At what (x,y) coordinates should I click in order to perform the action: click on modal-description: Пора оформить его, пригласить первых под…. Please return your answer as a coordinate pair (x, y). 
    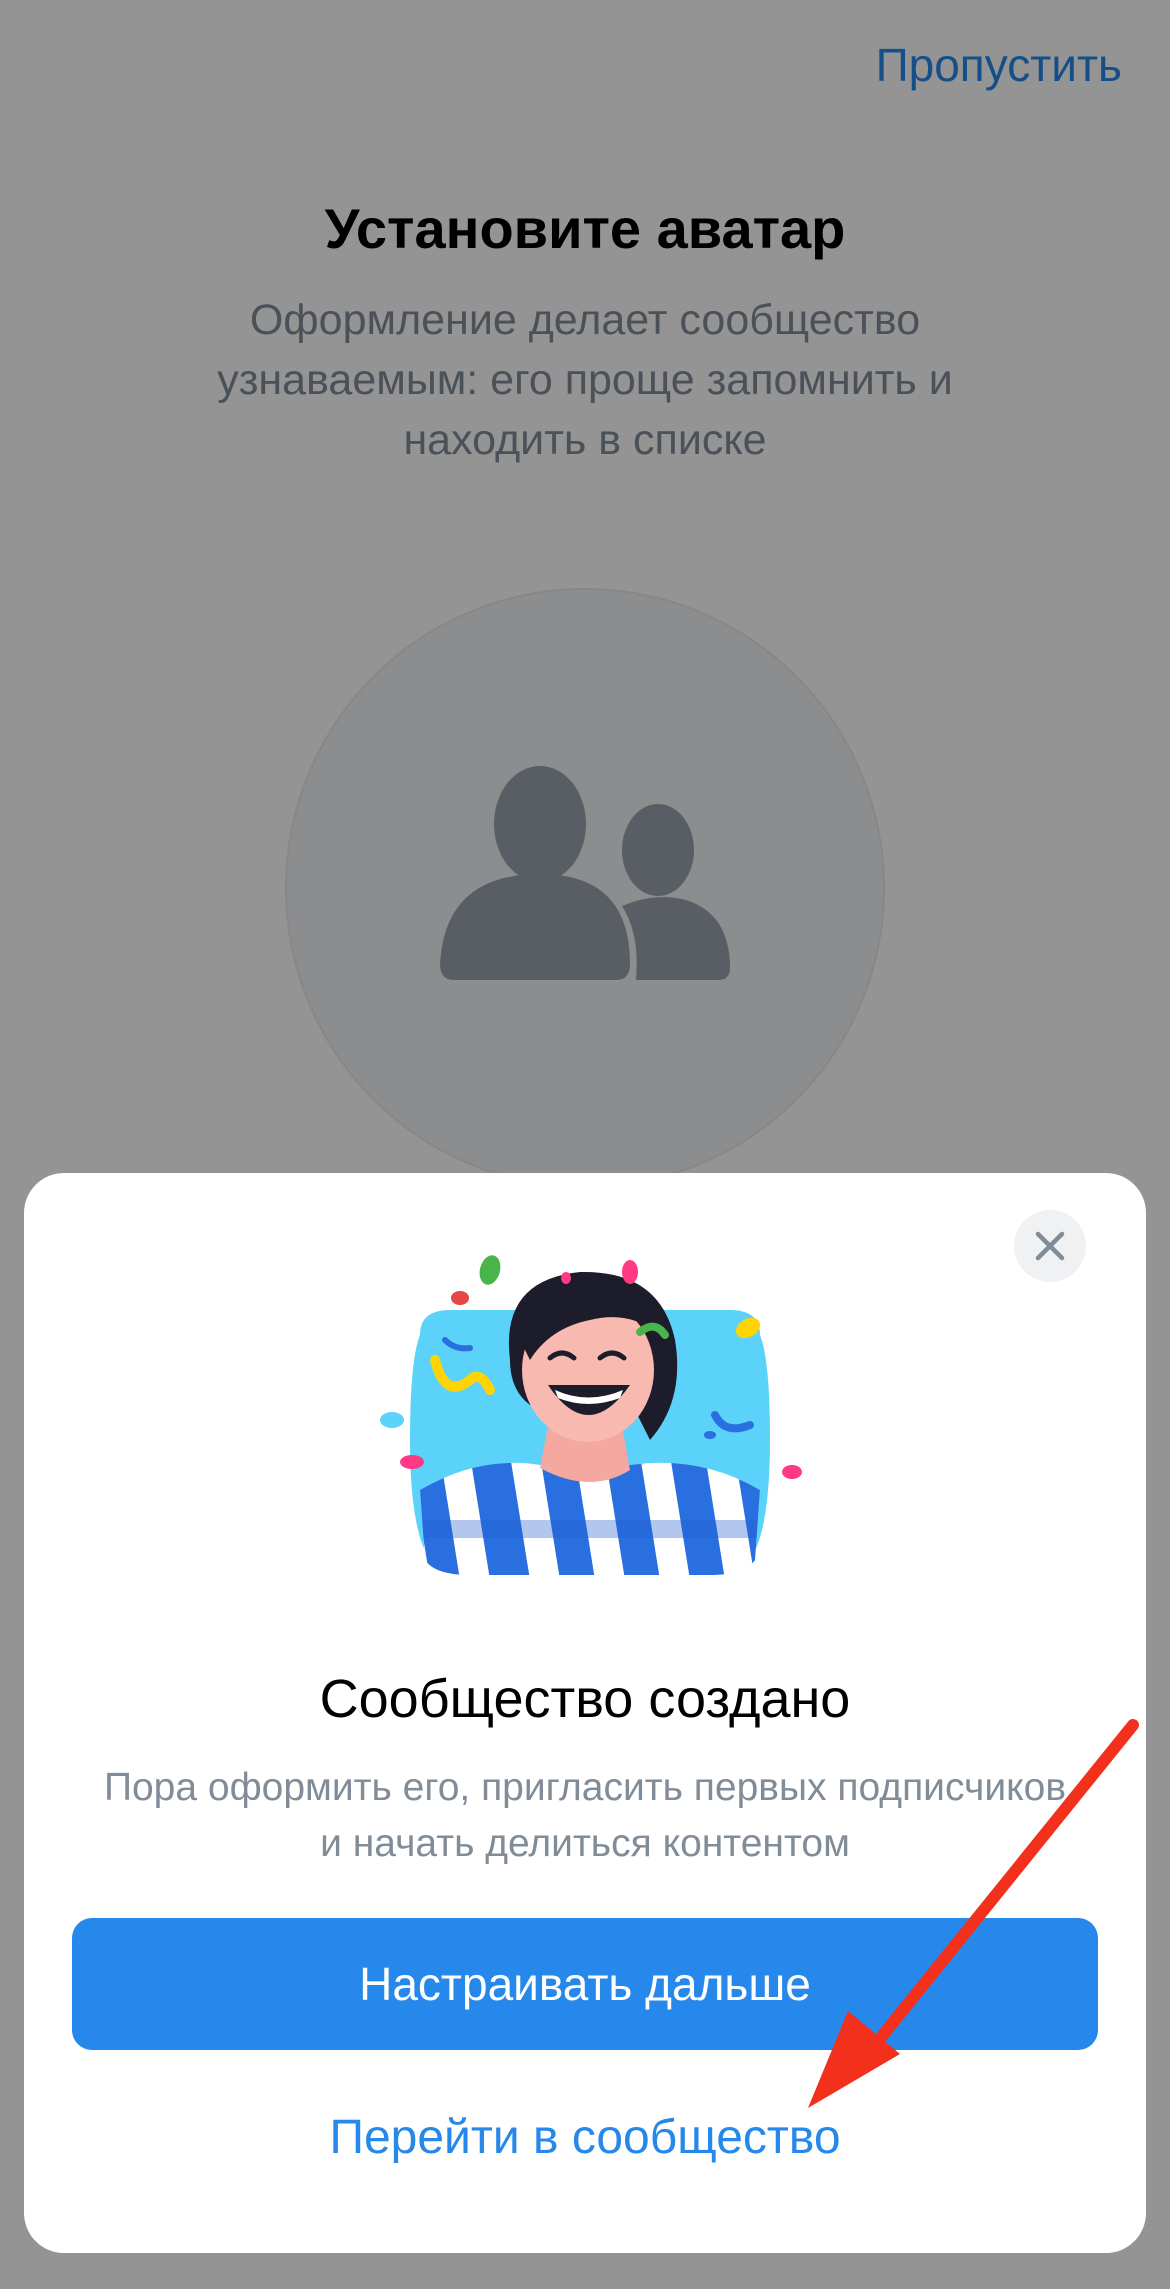
    Looking at the image, I should click on (585, 1815).